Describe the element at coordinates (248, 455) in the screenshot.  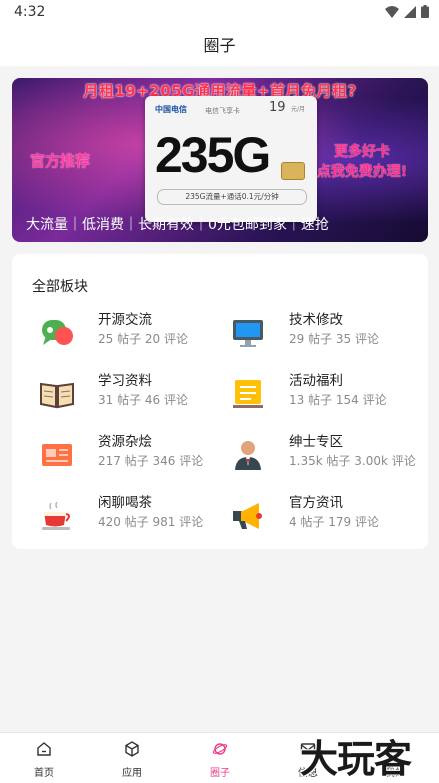
I see `gentleman-icon` at that location.